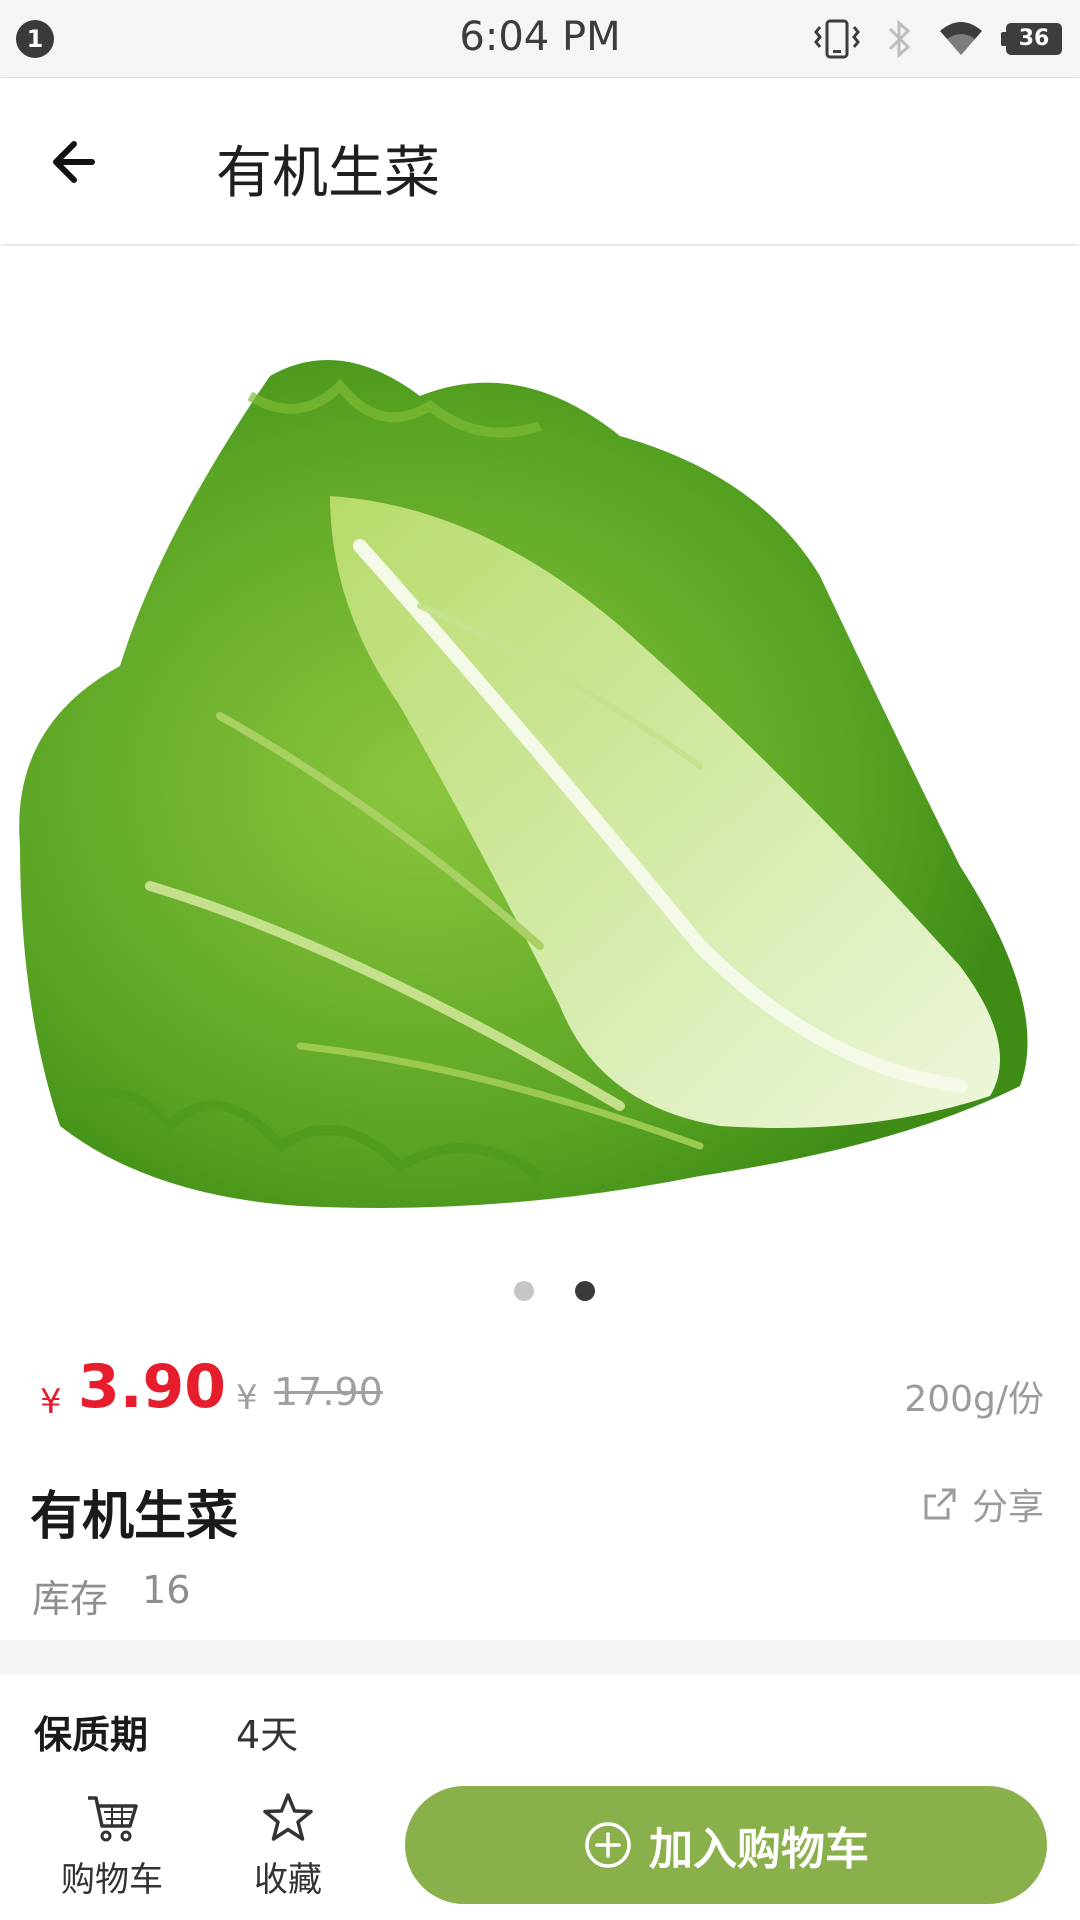  What do you see at coordinates (70, 1599) in the screenshot?
I see `stock-label: 库存` at bounding box center [70, 1599].